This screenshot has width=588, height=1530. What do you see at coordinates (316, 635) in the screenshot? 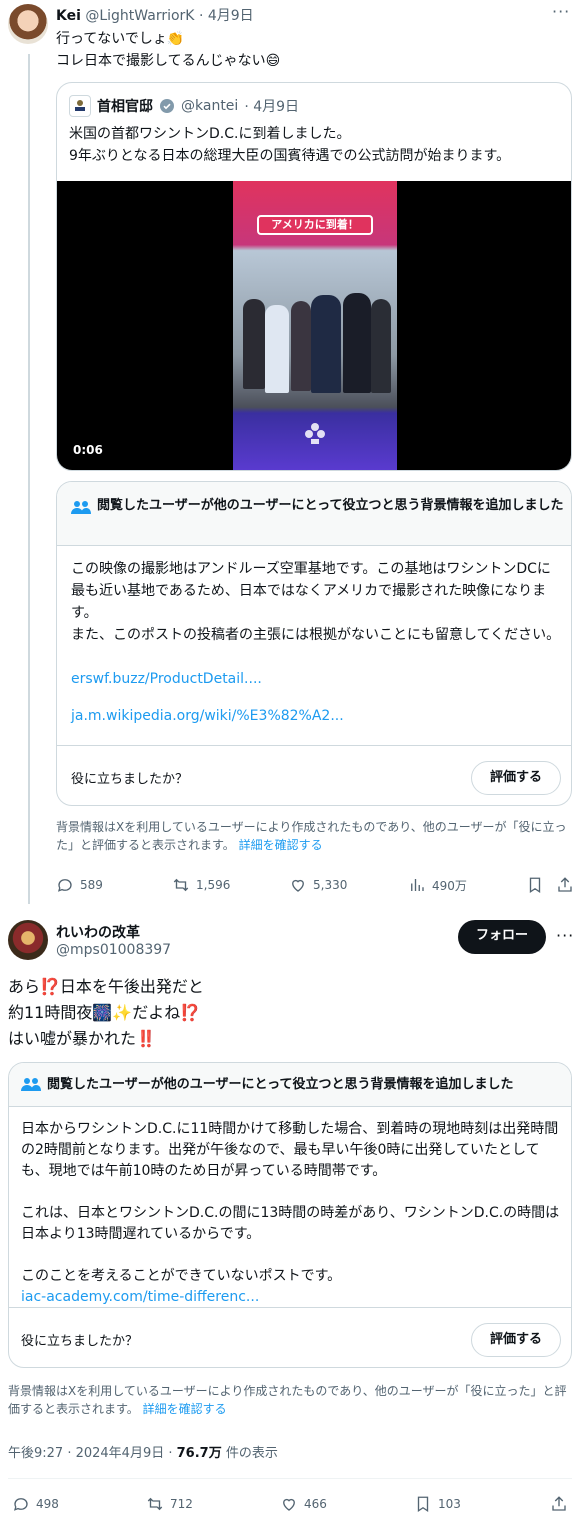
I see `note-text: また、このポストの投稿者の主張には根拠がないことにも留意してください。` at bounding box center [316, 635].